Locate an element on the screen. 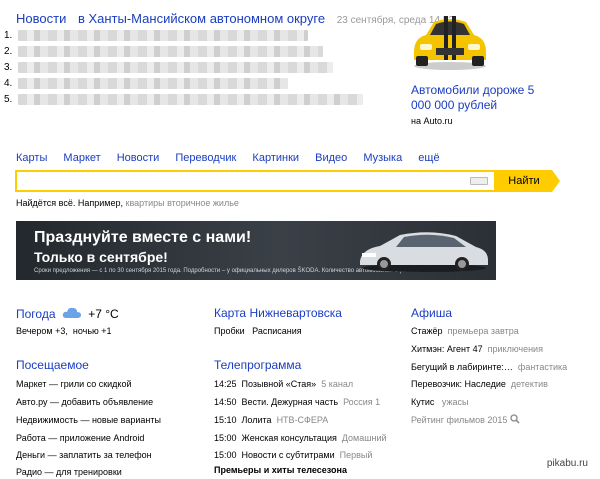 The height and width of the screenshot is (479, 600). visited-item: Маркет — грили со скидкой is located at coordinates (74, 384).